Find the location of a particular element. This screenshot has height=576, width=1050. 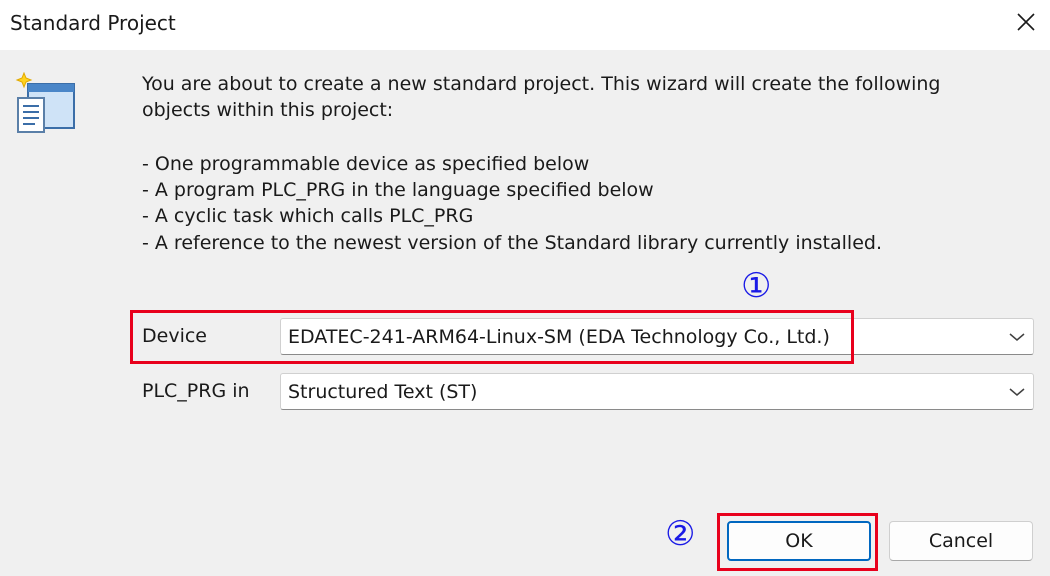

ok-highlight-box is located at coordinates (797, 542).